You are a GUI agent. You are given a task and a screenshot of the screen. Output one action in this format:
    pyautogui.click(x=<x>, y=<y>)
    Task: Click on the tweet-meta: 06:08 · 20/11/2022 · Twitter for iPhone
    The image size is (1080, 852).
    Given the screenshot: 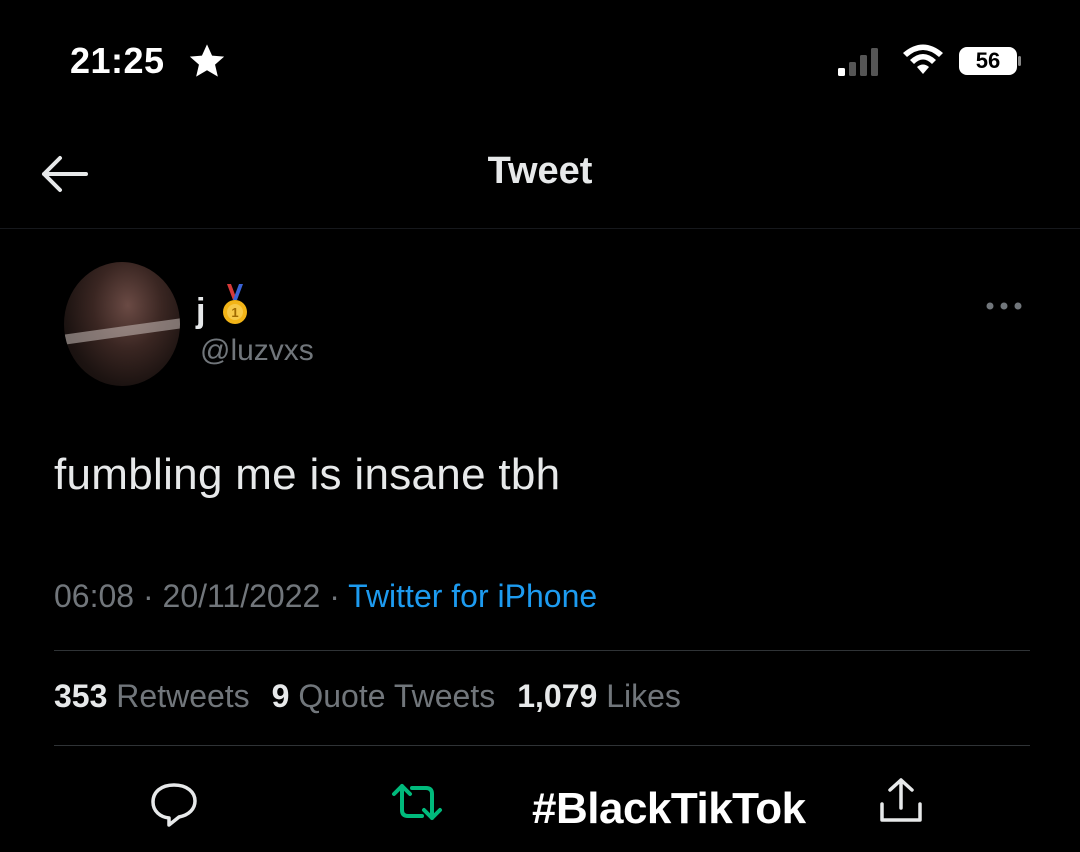 What is the action you would take?
    pyautogui.click(x=325, y=596)
    